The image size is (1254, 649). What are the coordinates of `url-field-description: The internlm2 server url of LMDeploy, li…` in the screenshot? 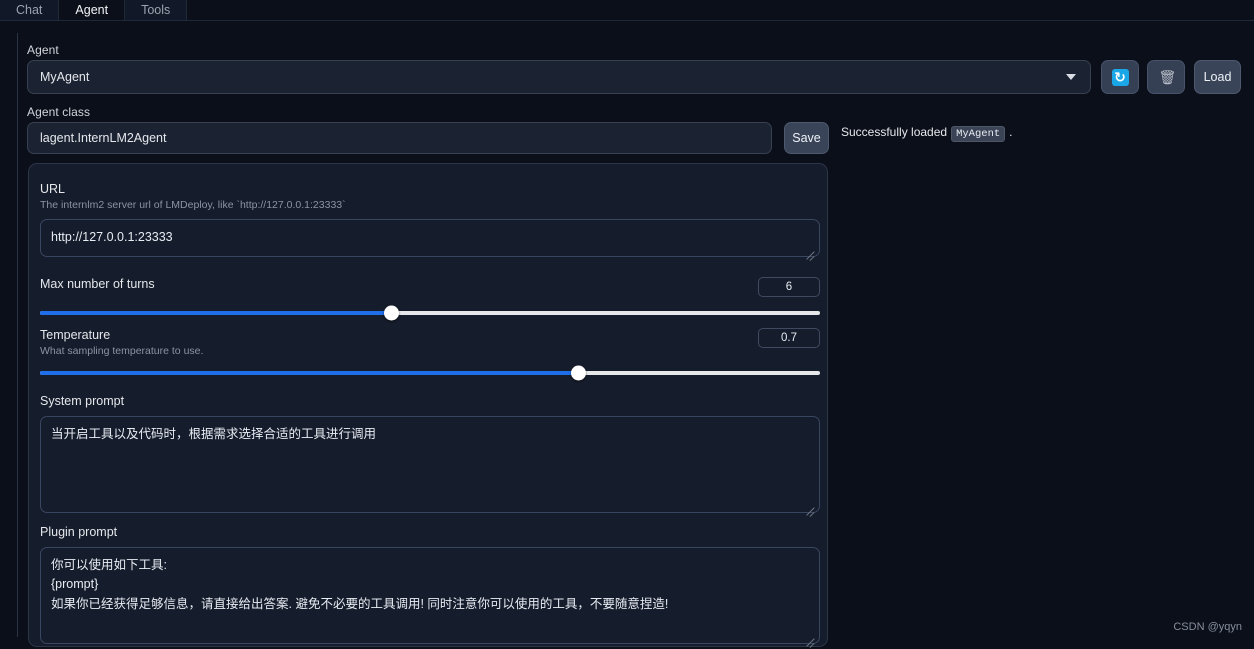 It's located at (193, 205).